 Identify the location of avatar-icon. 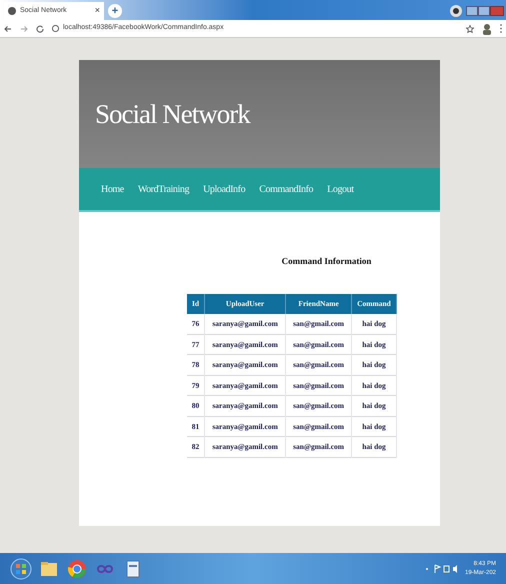
(487, 28).